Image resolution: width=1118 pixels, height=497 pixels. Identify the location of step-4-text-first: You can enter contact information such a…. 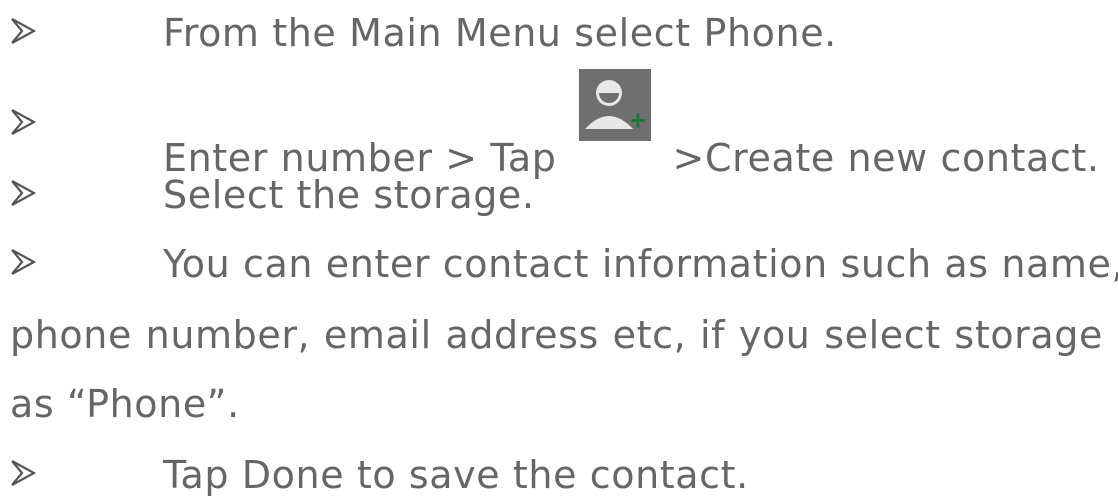
(640, 264).